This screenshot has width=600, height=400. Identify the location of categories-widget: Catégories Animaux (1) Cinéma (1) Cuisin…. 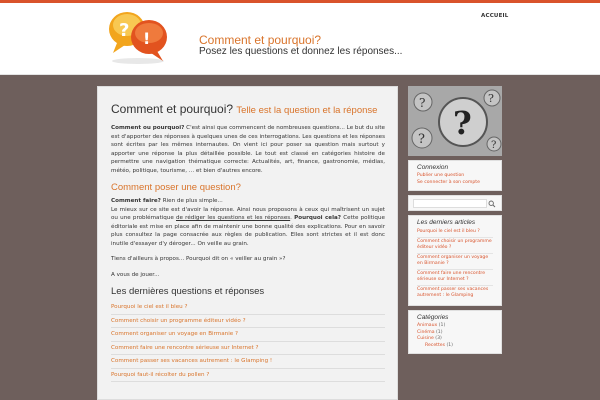
(455, 332).